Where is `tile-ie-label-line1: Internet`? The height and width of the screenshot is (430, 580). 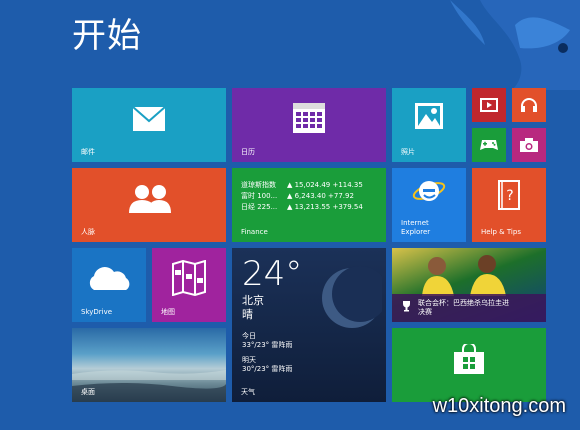 tile-ie-label-line1: Internet is located at coordinates (415, 223).